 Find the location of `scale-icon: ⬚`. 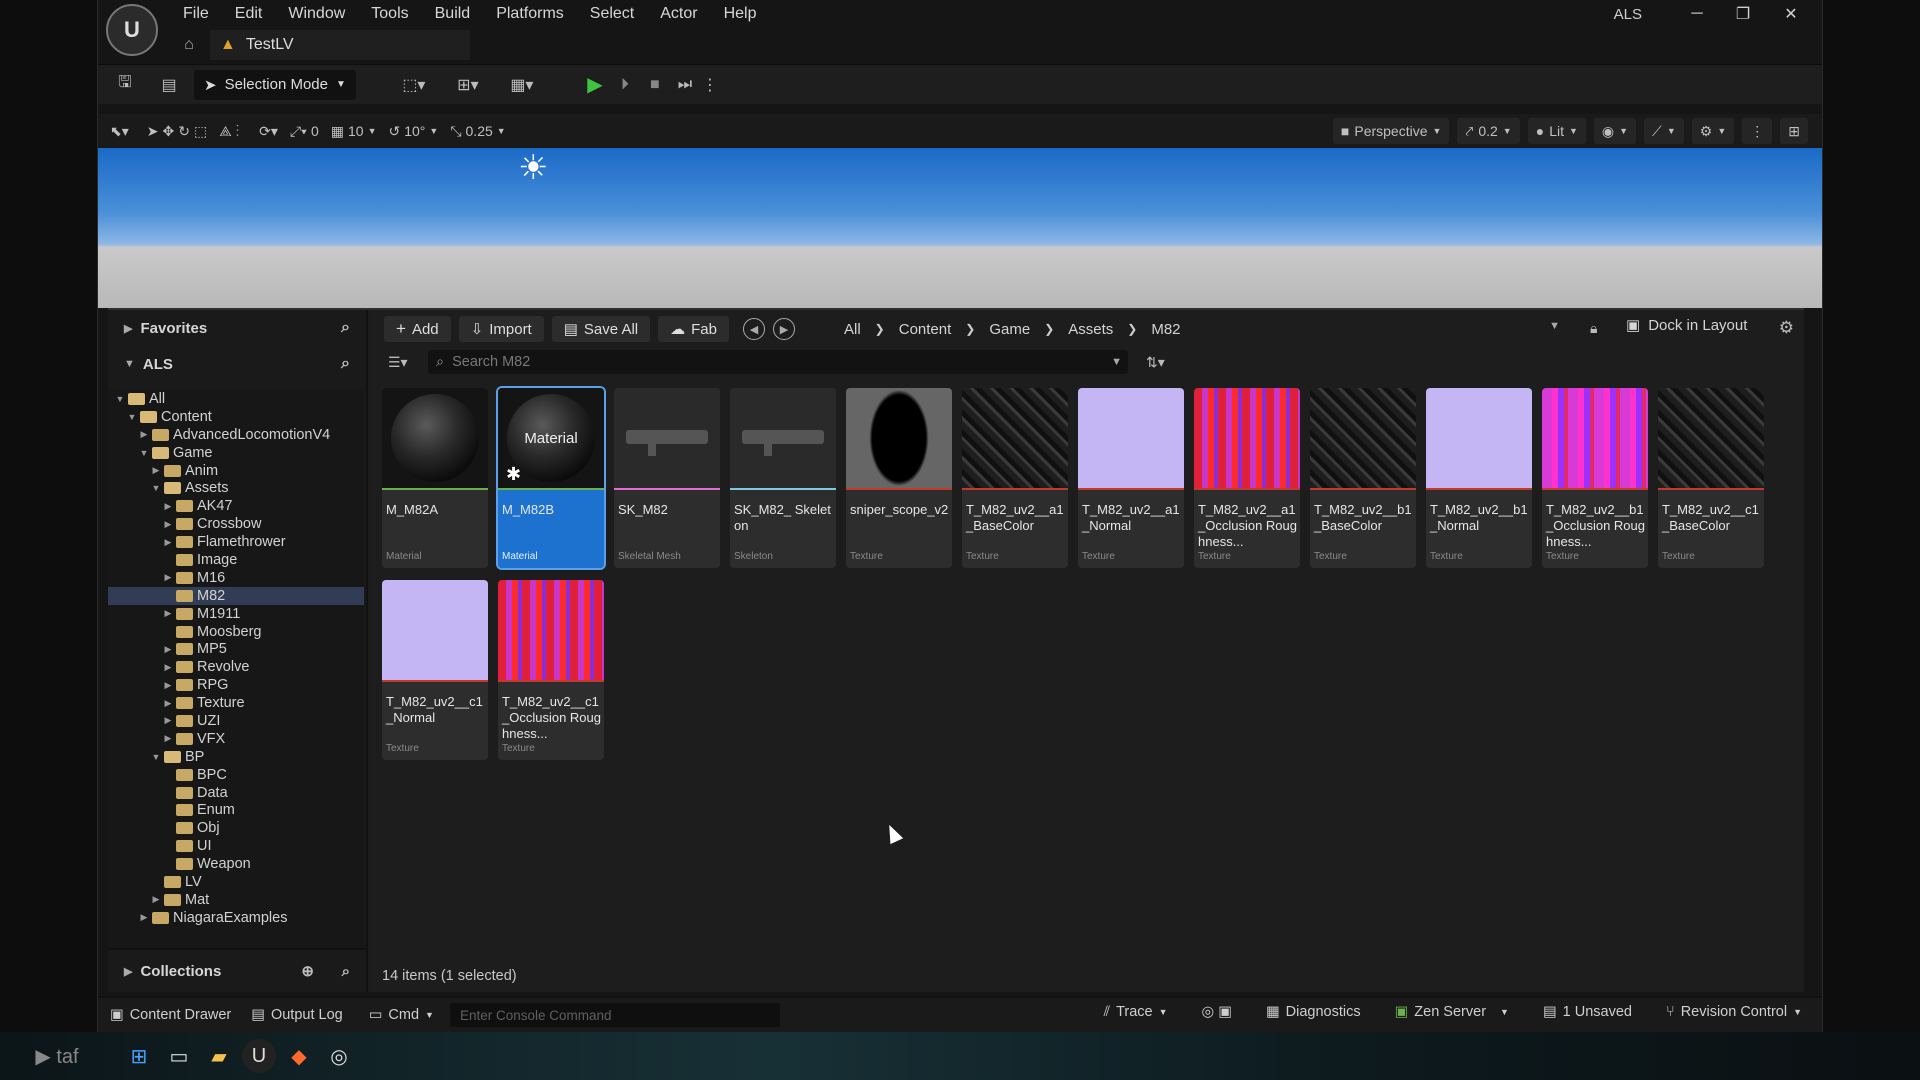

scale-icon: ⬚ is located at coordinates (200, 131).